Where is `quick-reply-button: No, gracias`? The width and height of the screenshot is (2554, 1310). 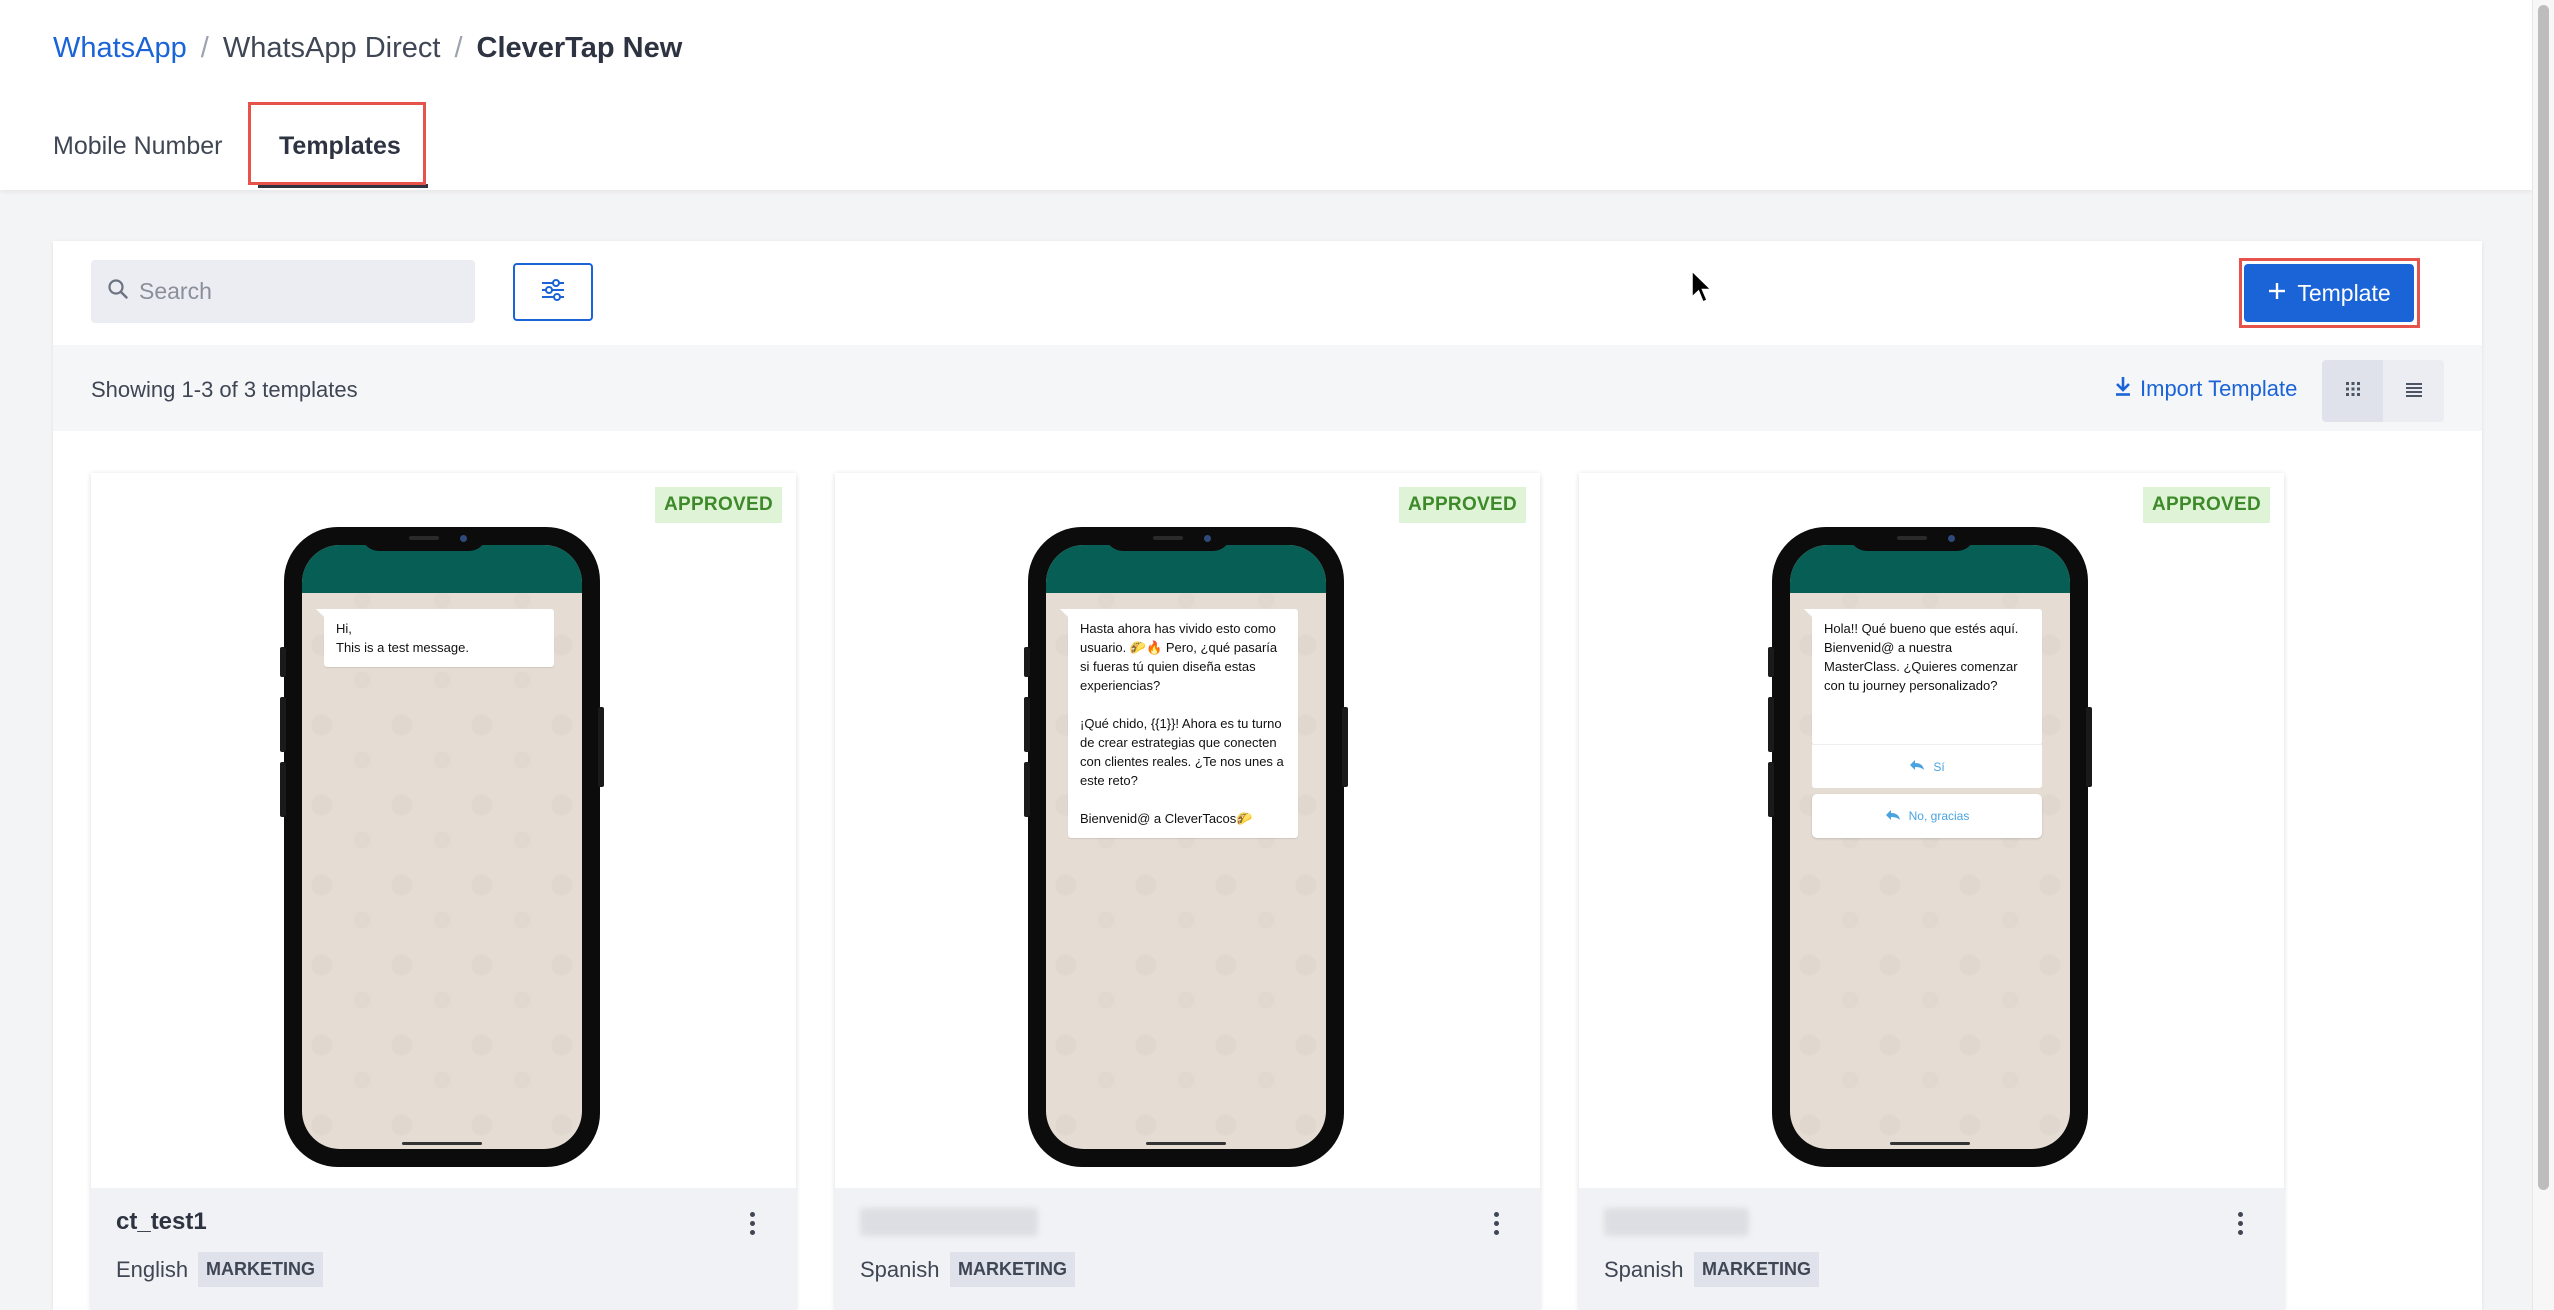
quick-reply-button: No, gracias is located at coordinates (1927, 816).